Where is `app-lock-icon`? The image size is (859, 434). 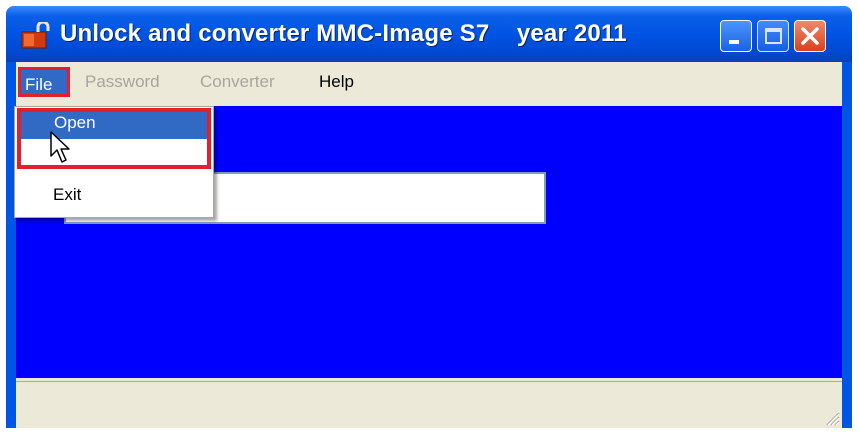
app-lock-icon is located at coordinates (35, 35).